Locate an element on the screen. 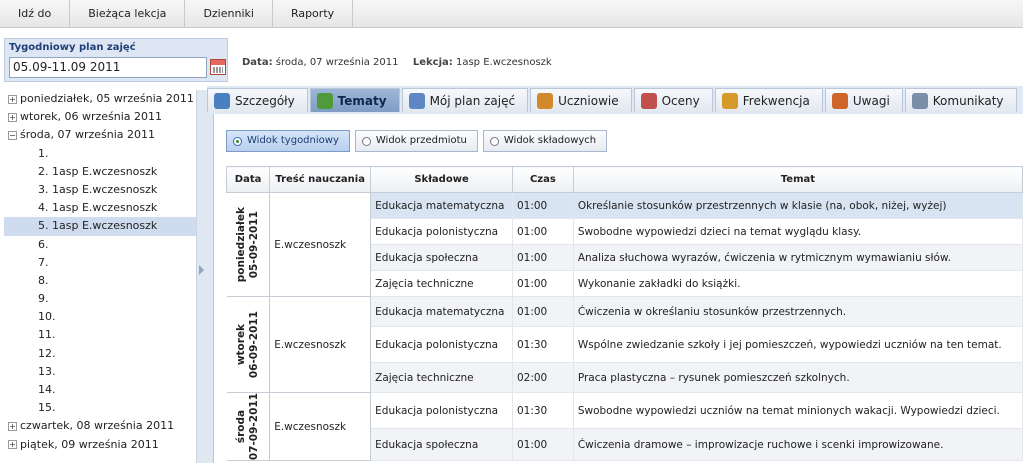  nav-registers: Dzienniki is located at coordinates (229, 14).